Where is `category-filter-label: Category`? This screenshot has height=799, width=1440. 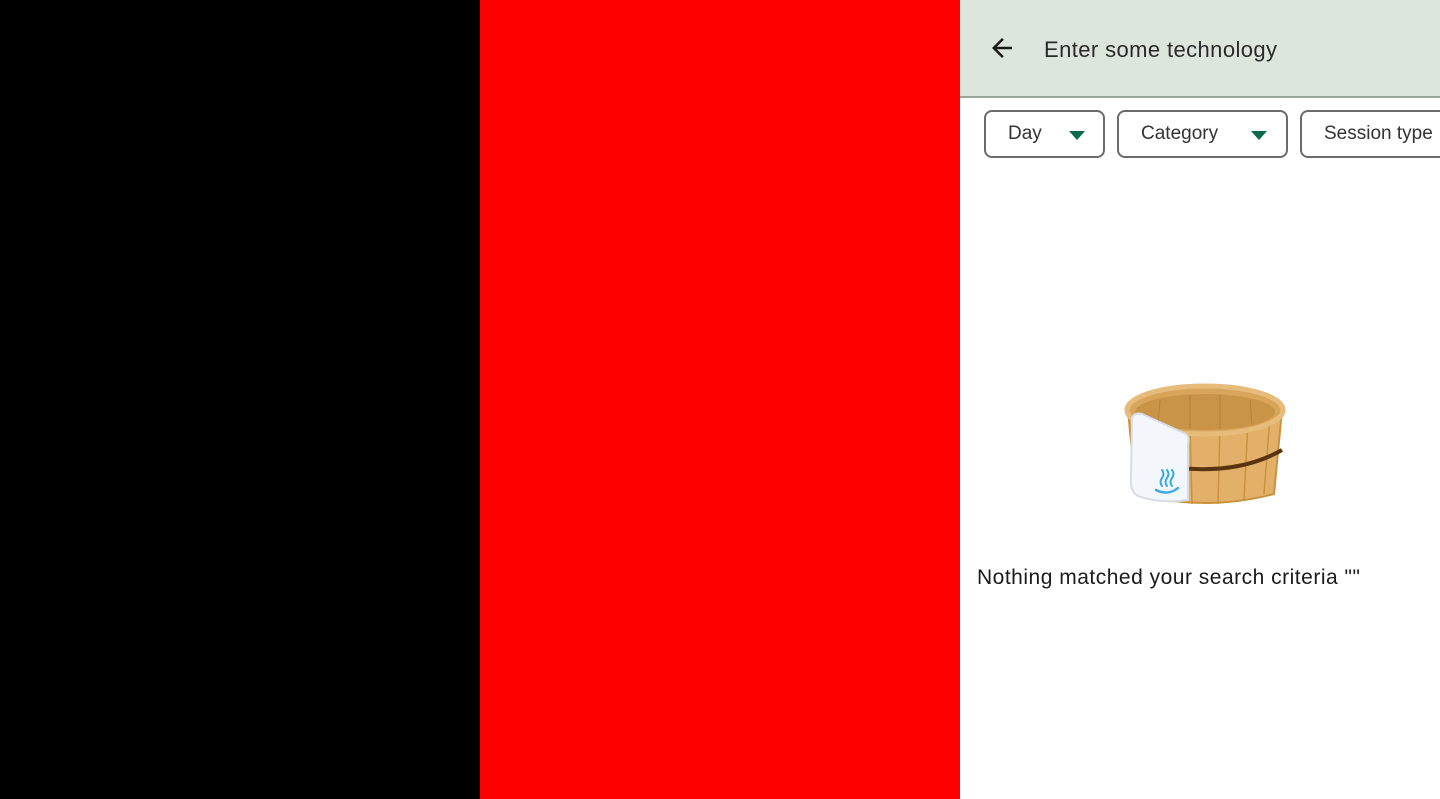 category-filter-label: Category is located at coordinates (1180, 133).